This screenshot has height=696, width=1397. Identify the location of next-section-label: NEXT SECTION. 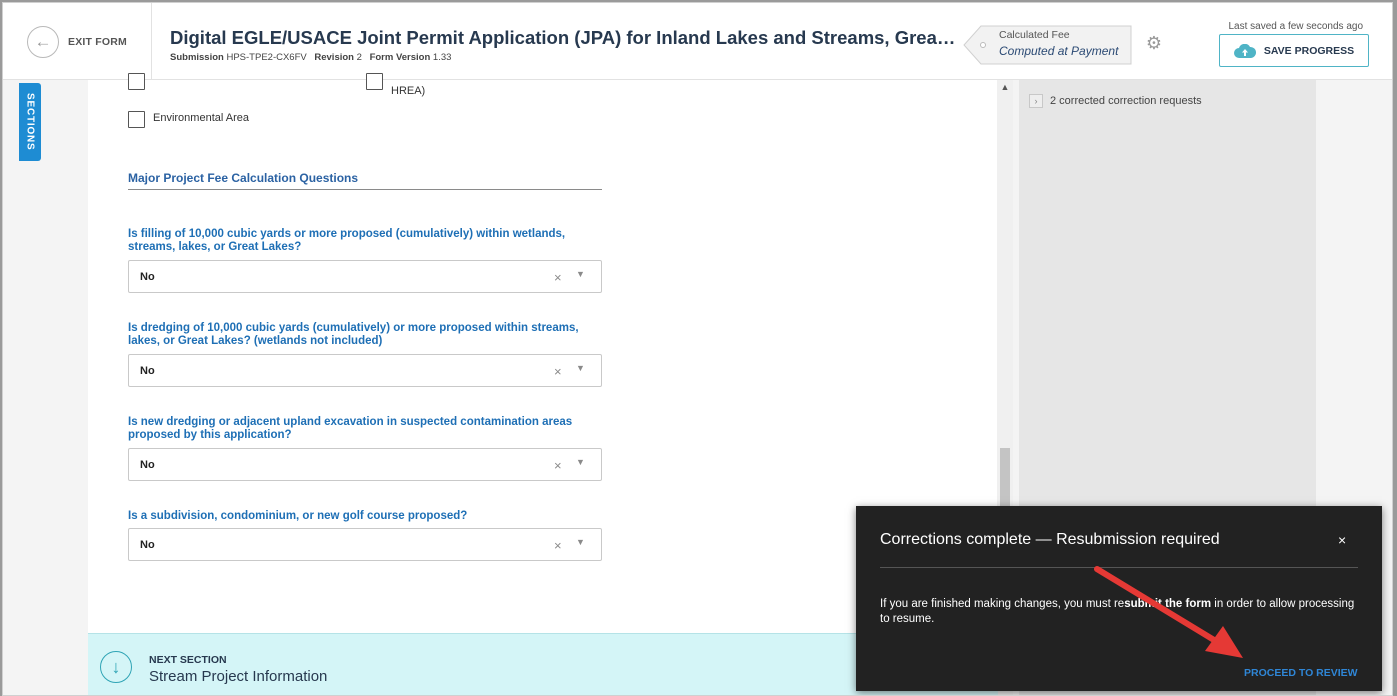
(188, 660).